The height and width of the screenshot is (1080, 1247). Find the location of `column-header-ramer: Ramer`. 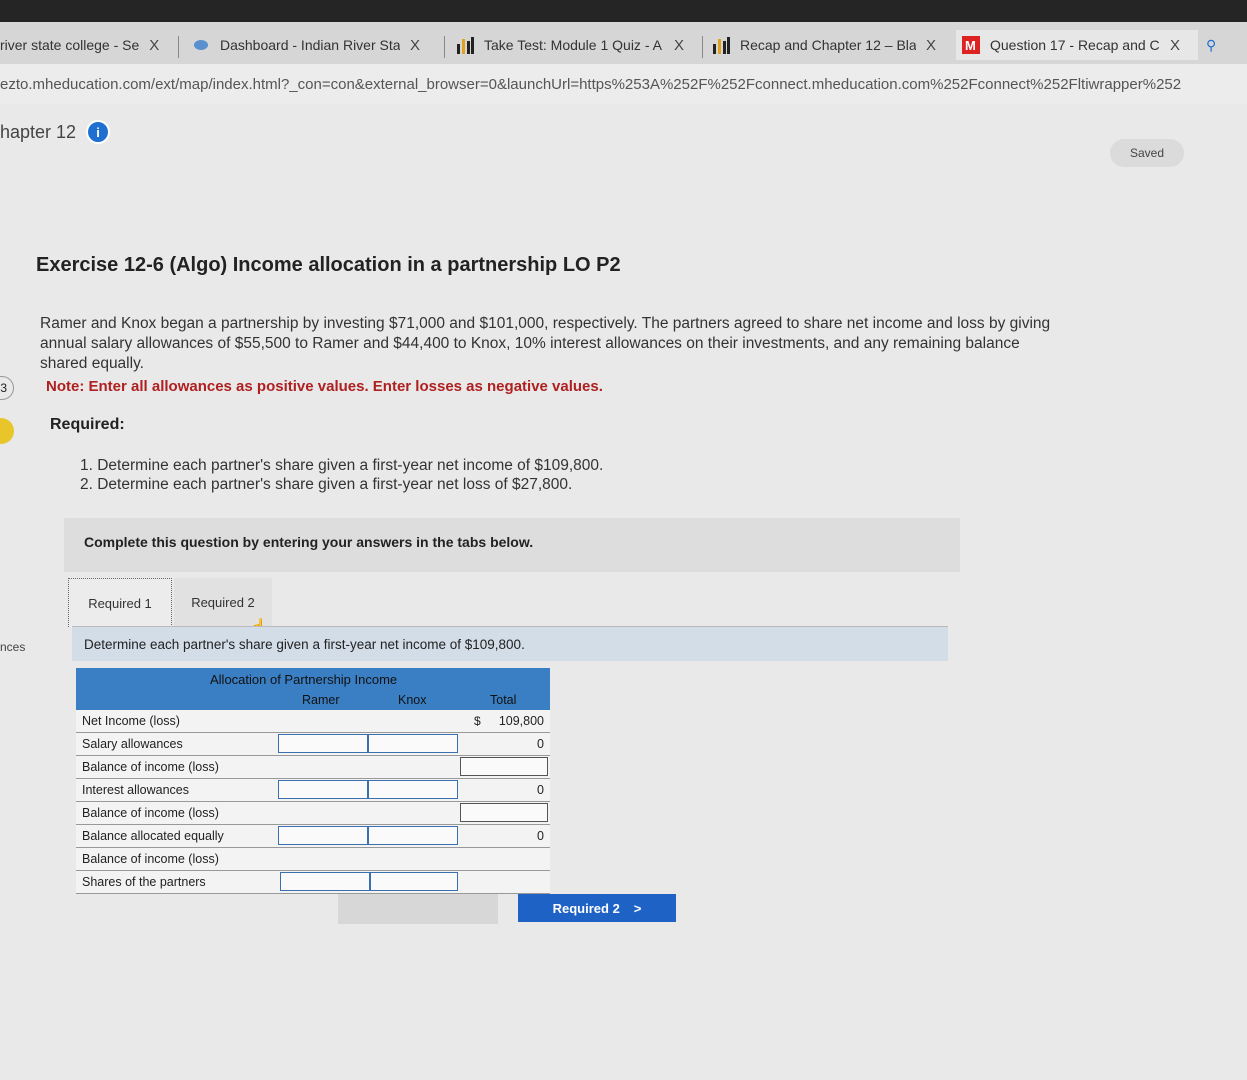

column-header-ramer: Ramer is located at coordinates (321, 700).